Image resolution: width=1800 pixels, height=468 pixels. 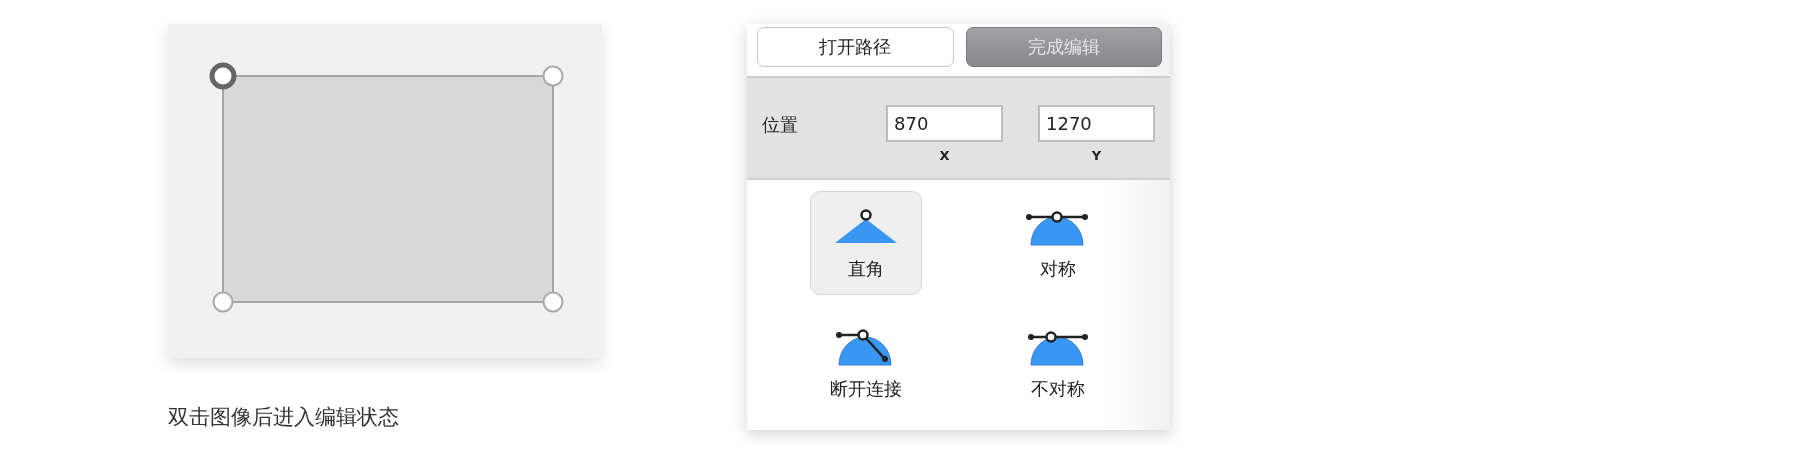 What do you see at coordinates (1096, 123) in the screenshot?
I see `input-field: 1270` at bounding box center [1096, 123].